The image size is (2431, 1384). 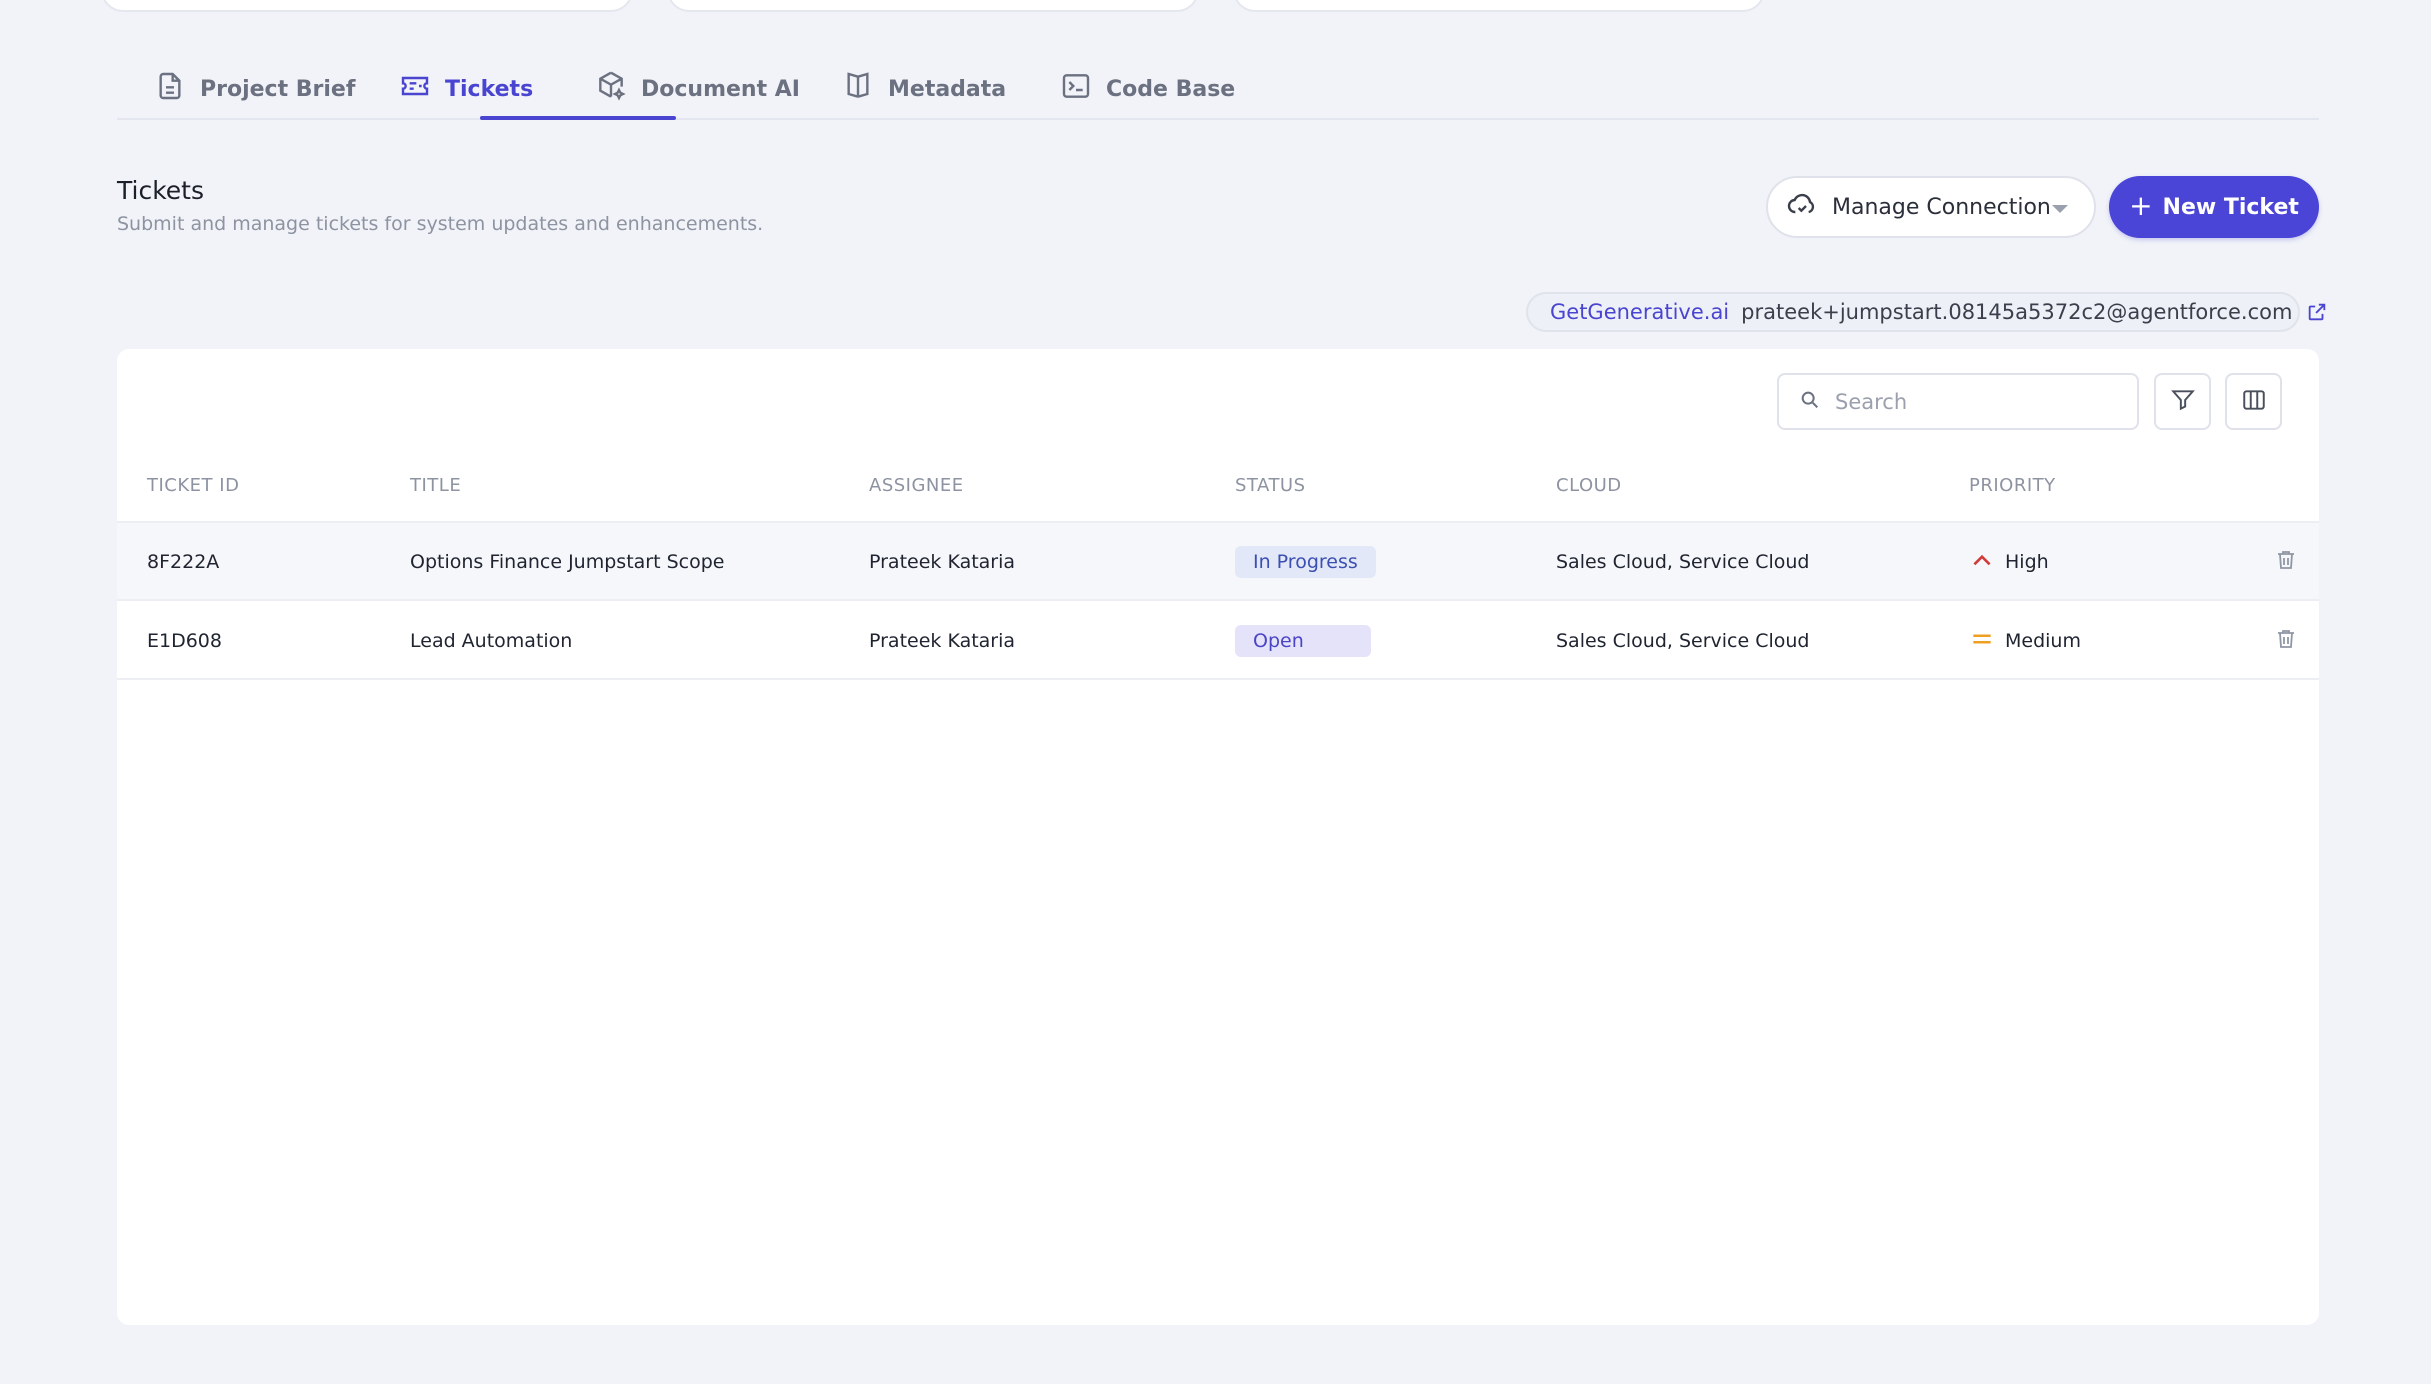 What do you see at coordinates (2230, 207) in the screenshot?
I see `new-ticket-label: New Ticket` at bounding box center [2230, 207].